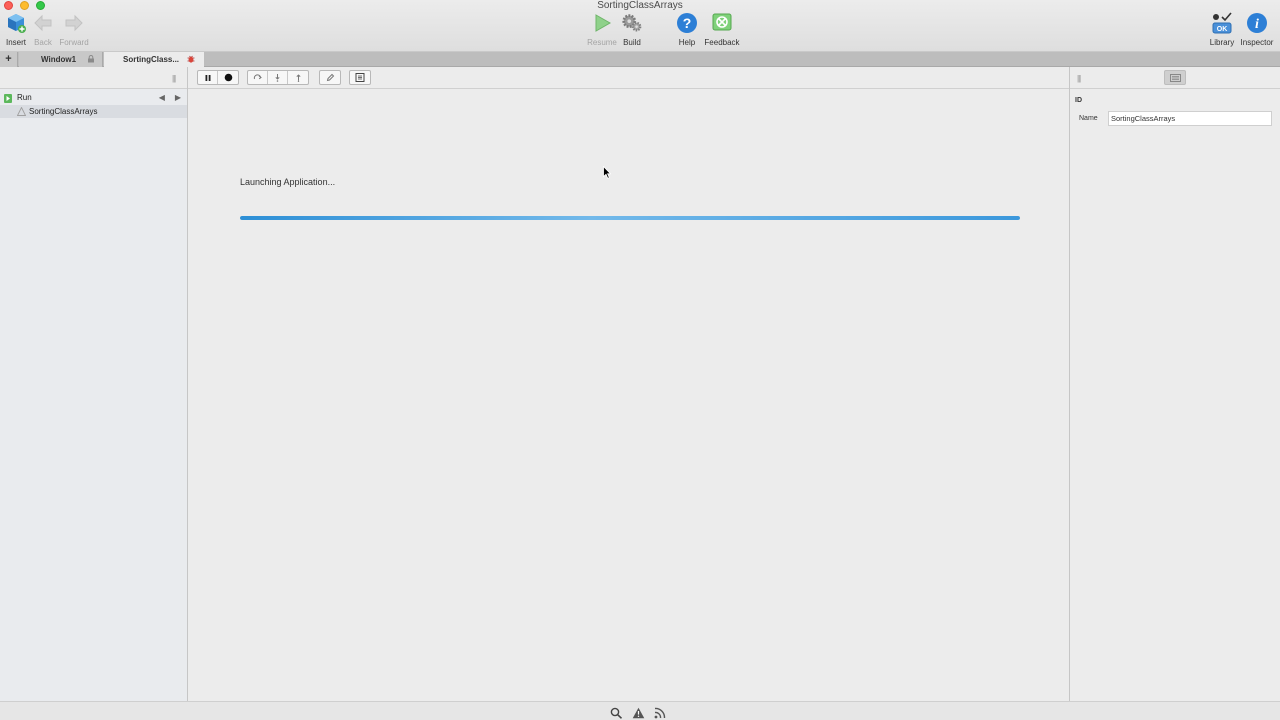 This screenshot has width=1280, height=720. I want to click on name-field: SortingClassArrays, so click(1190, 118).